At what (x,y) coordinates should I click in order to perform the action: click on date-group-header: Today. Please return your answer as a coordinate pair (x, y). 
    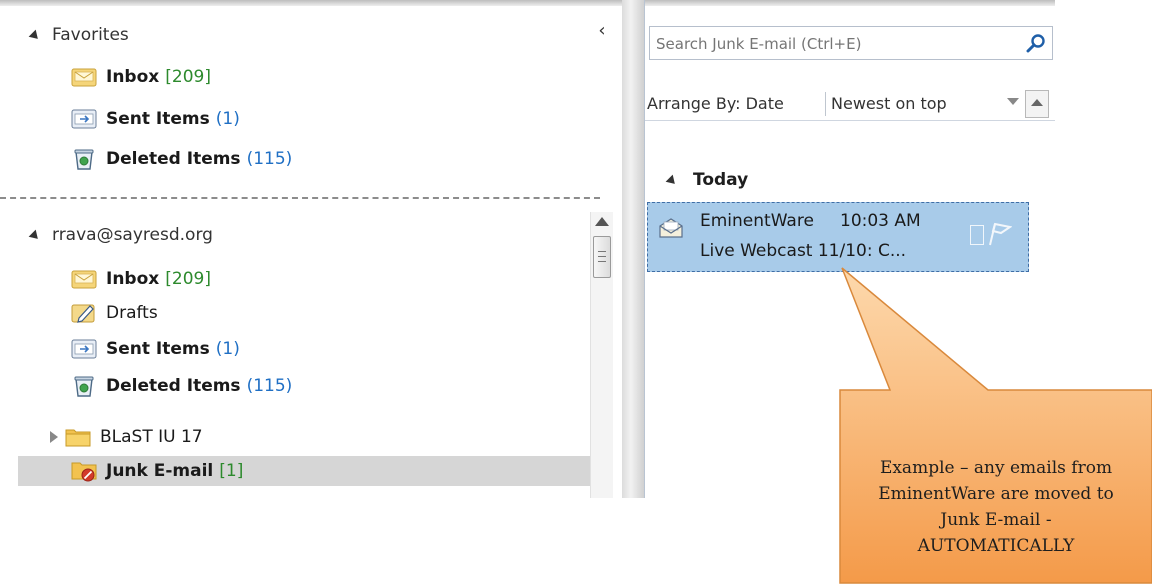
    Looking at the image, I should click on (707, 180).